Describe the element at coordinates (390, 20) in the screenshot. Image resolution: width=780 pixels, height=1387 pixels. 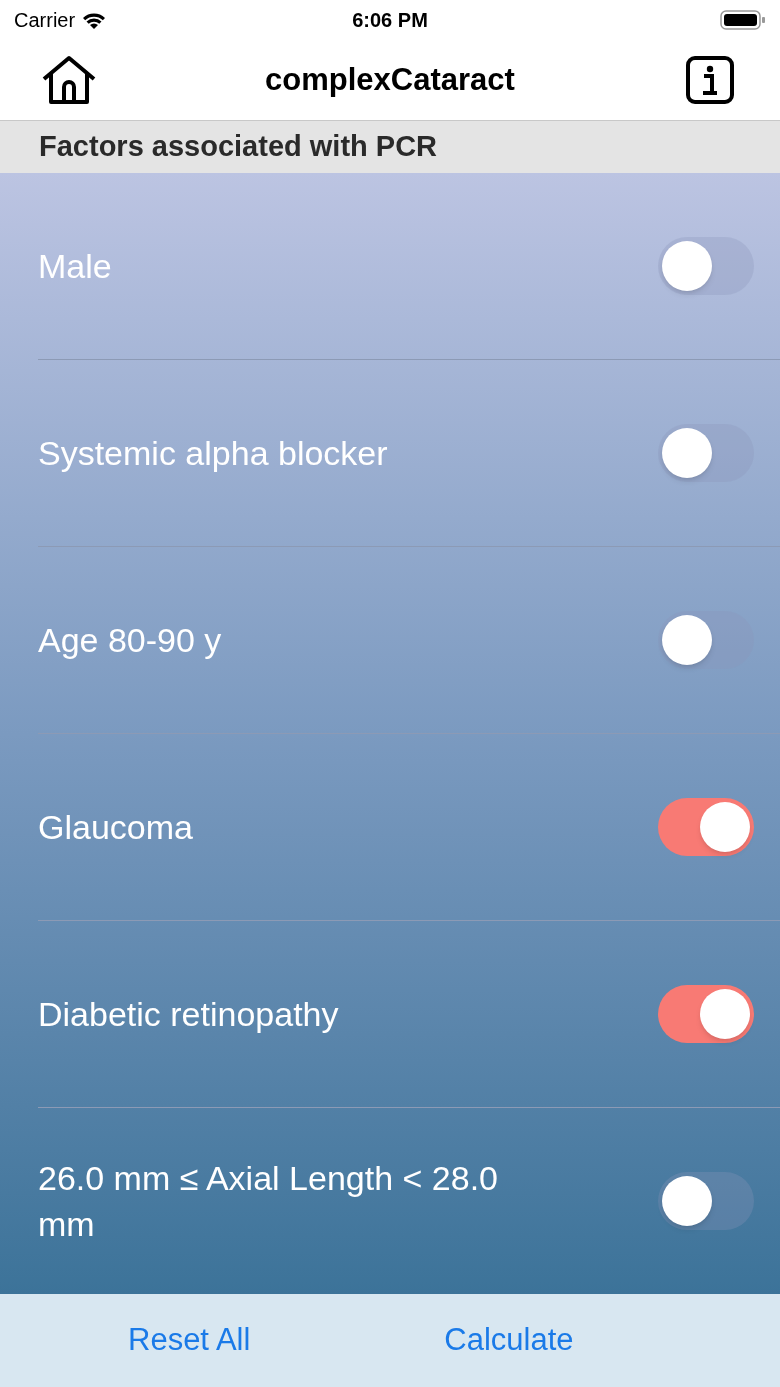
I see `clock-time: 6:06 PM` at that location.